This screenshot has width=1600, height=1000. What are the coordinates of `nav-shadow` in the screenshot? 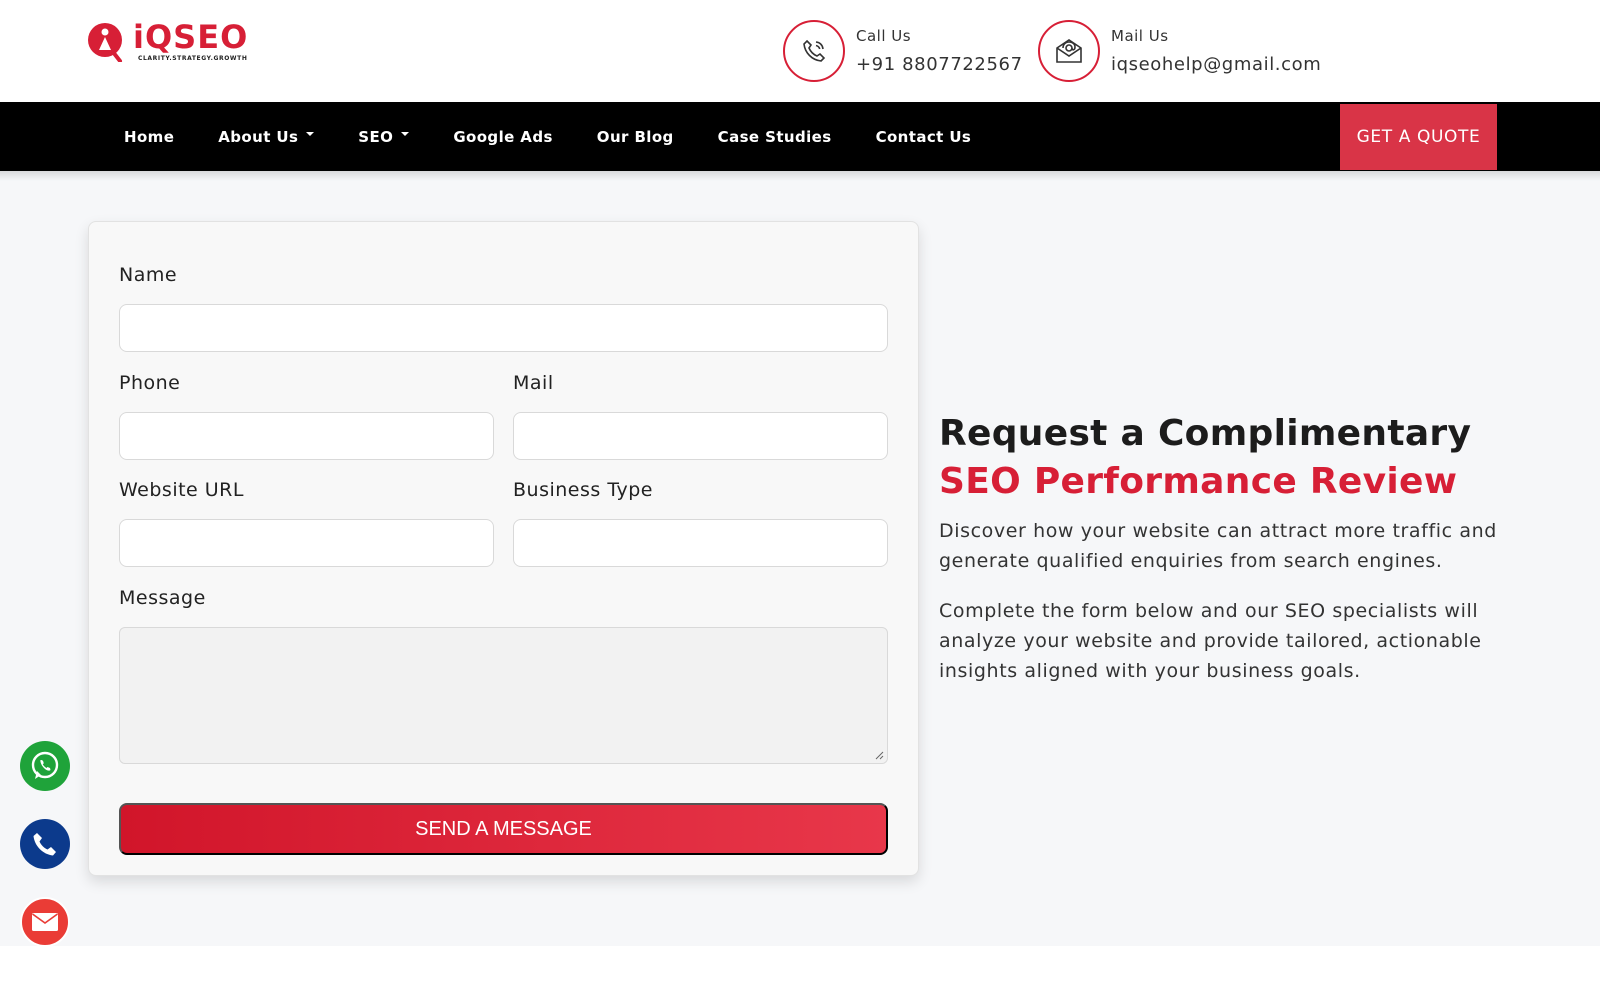 It's located at (800, 176).